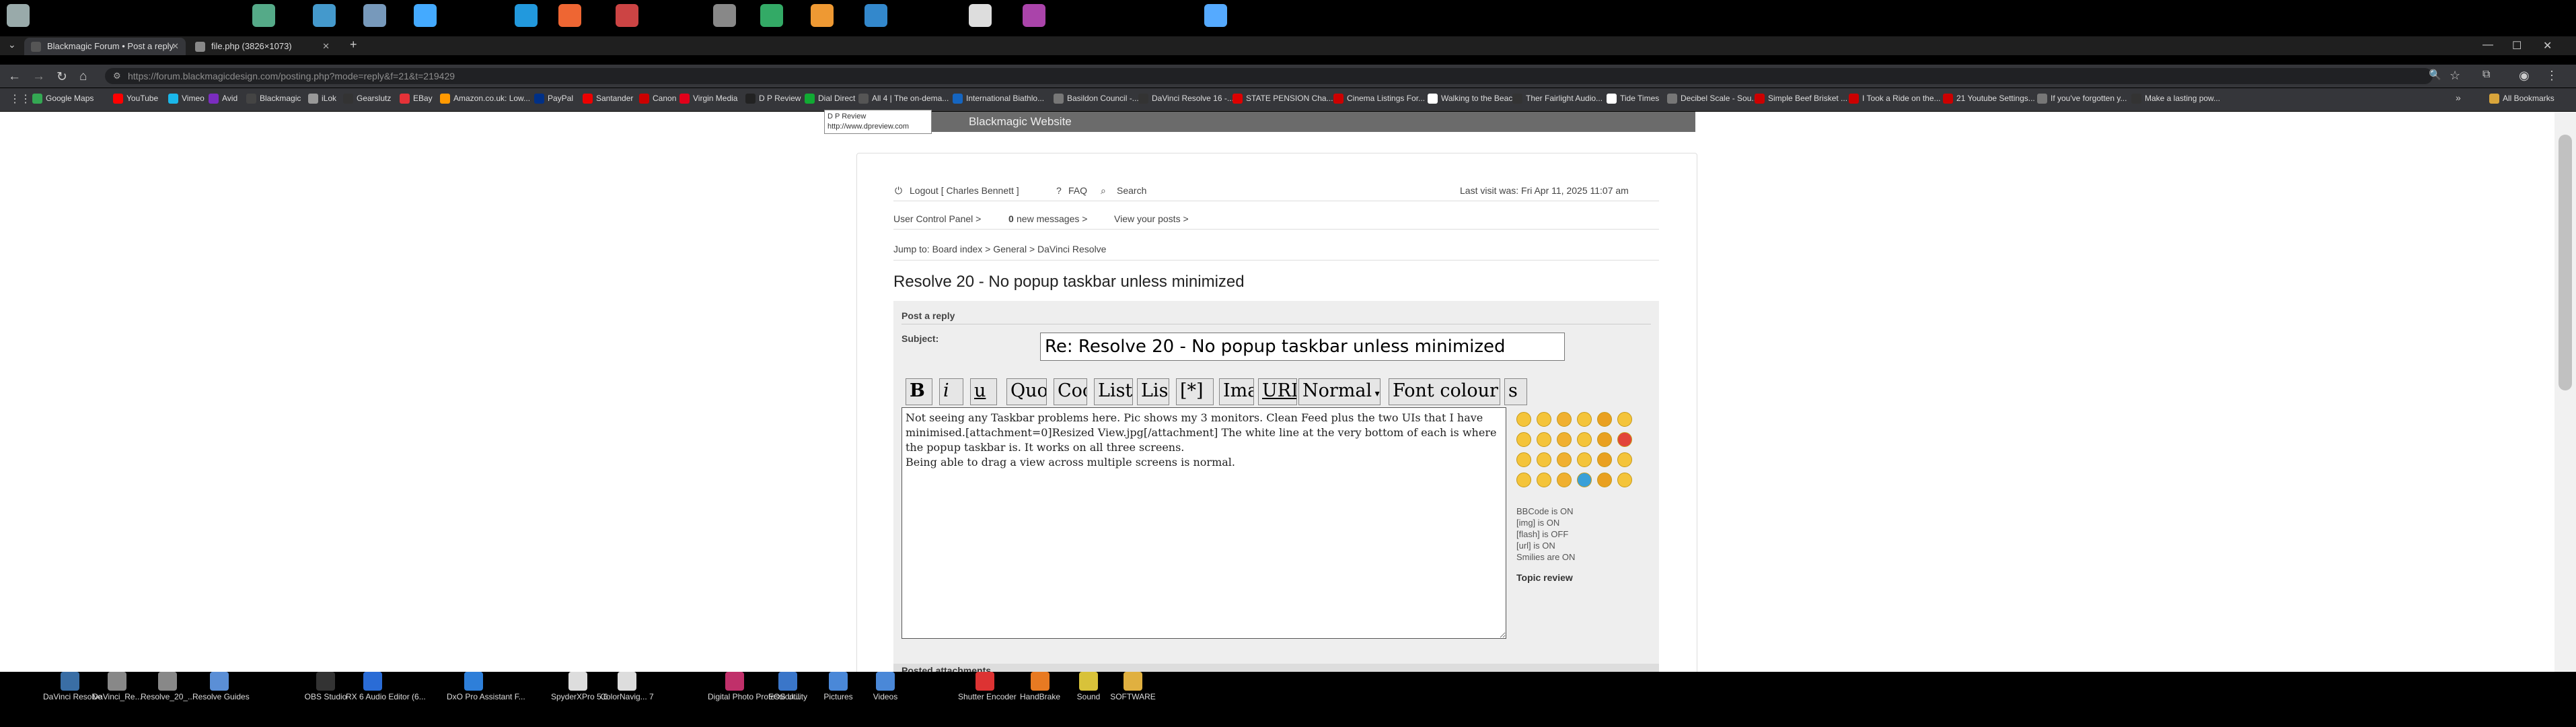  What do you see at coordinates (937, 218) in the screenshot?
I see `user-control-panel-link: User Control Panel >` at bounding box center [937, 218].